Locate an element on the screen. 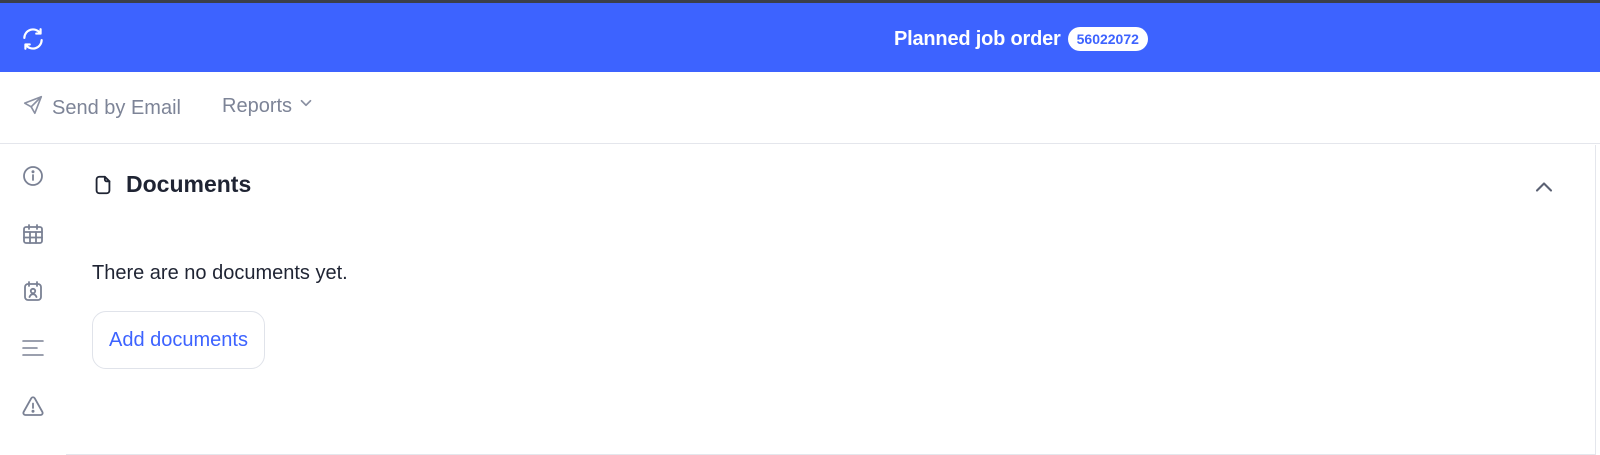  section-sidebar is located at coordinates (33, 300).